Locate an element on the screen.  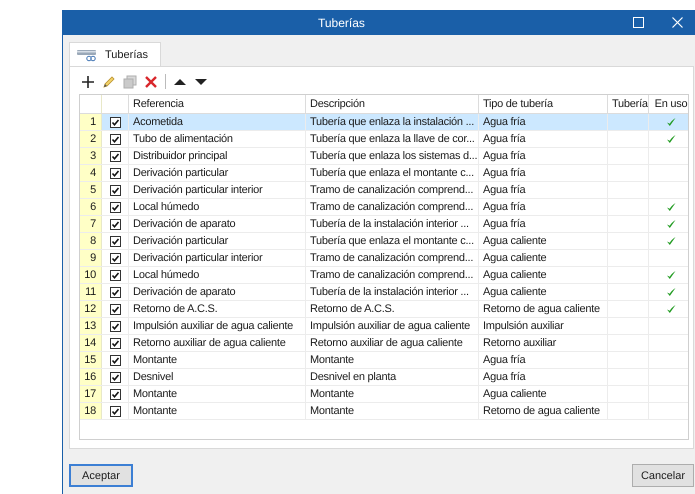
cancel-button: Cancelar is located at coordinates (663, 475).